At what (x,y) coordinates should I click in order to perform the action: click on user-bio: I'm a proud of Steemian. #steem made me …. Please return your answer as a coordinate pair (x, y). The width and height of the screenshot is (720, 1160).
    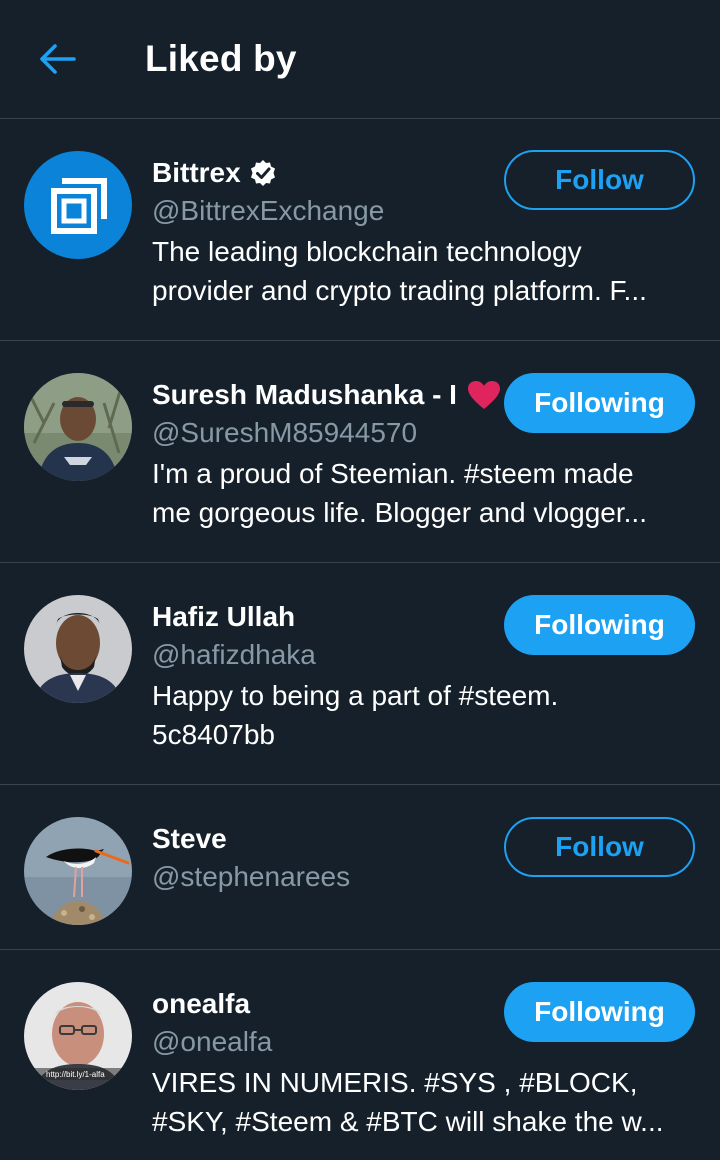
    Looking at the image, I should click on (421, 493).